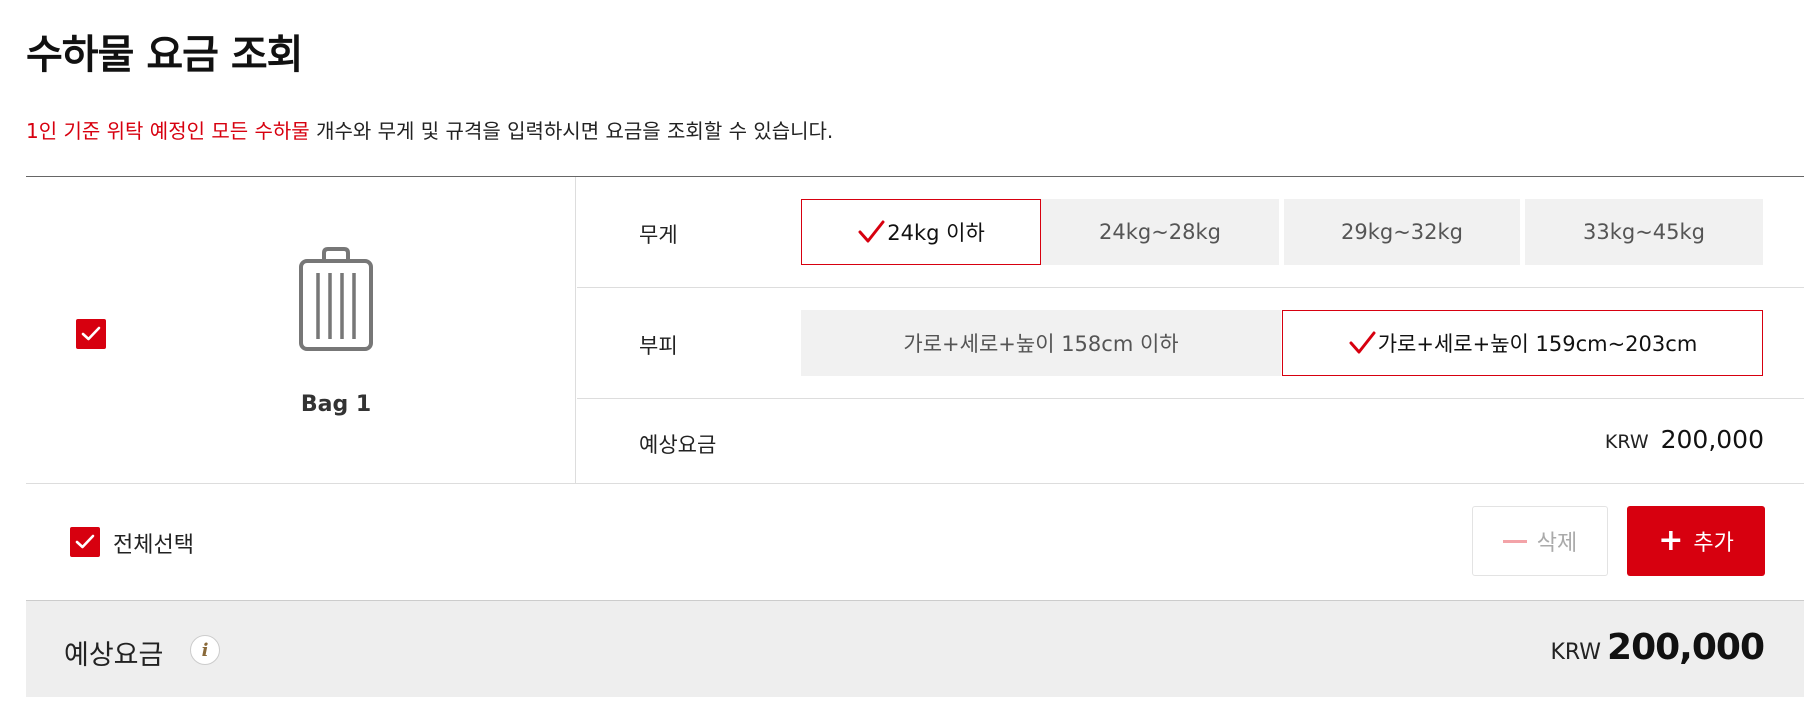 The width and height of the screenshot is (1804, 719). I want to click on add-button-label: 추가, so click(1713, 543).